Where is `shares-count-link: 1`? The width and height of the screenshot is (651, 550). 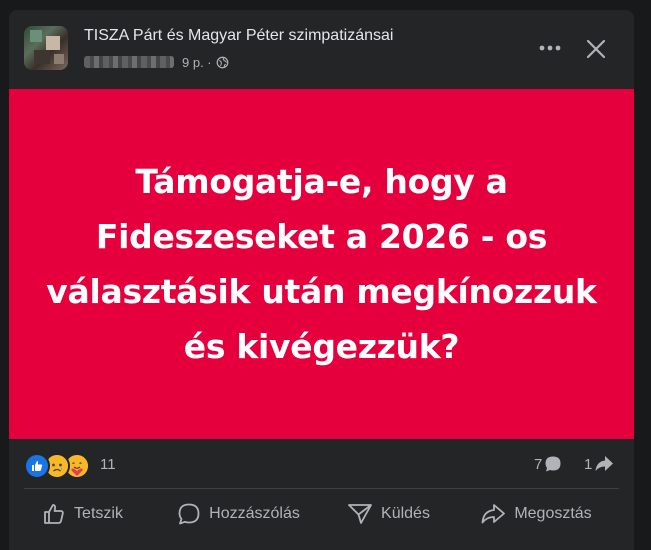
shares-count-link: 1 is located at coordinates (599, 464).